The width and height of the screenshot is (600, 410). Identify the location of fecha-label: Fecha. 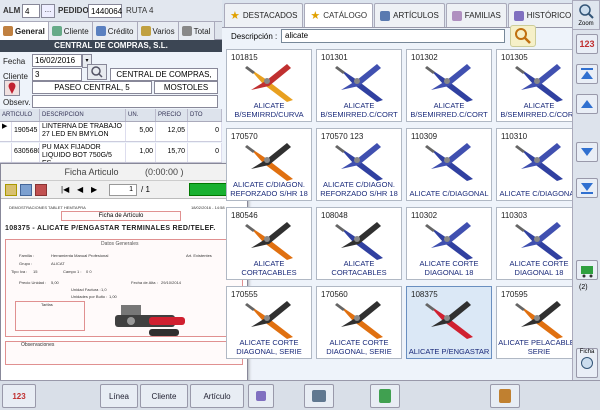
(14, 61).